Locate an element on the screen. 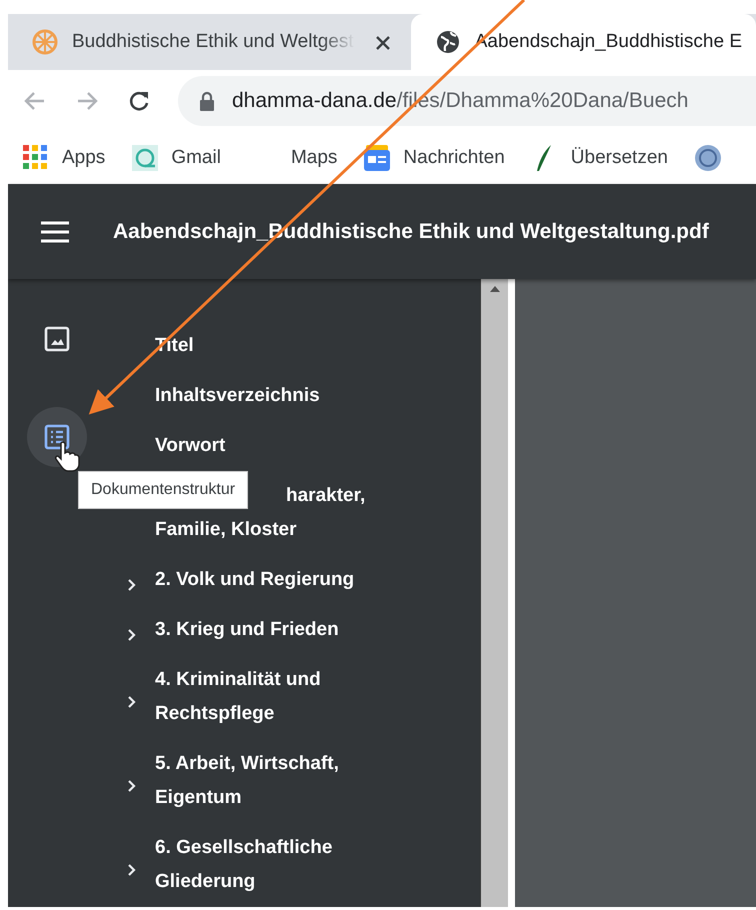 The height and width of the screenshot is (910, 756). outline-item: 4. Kriminalität und Rechtspflege is located at coordinates (270, 697).